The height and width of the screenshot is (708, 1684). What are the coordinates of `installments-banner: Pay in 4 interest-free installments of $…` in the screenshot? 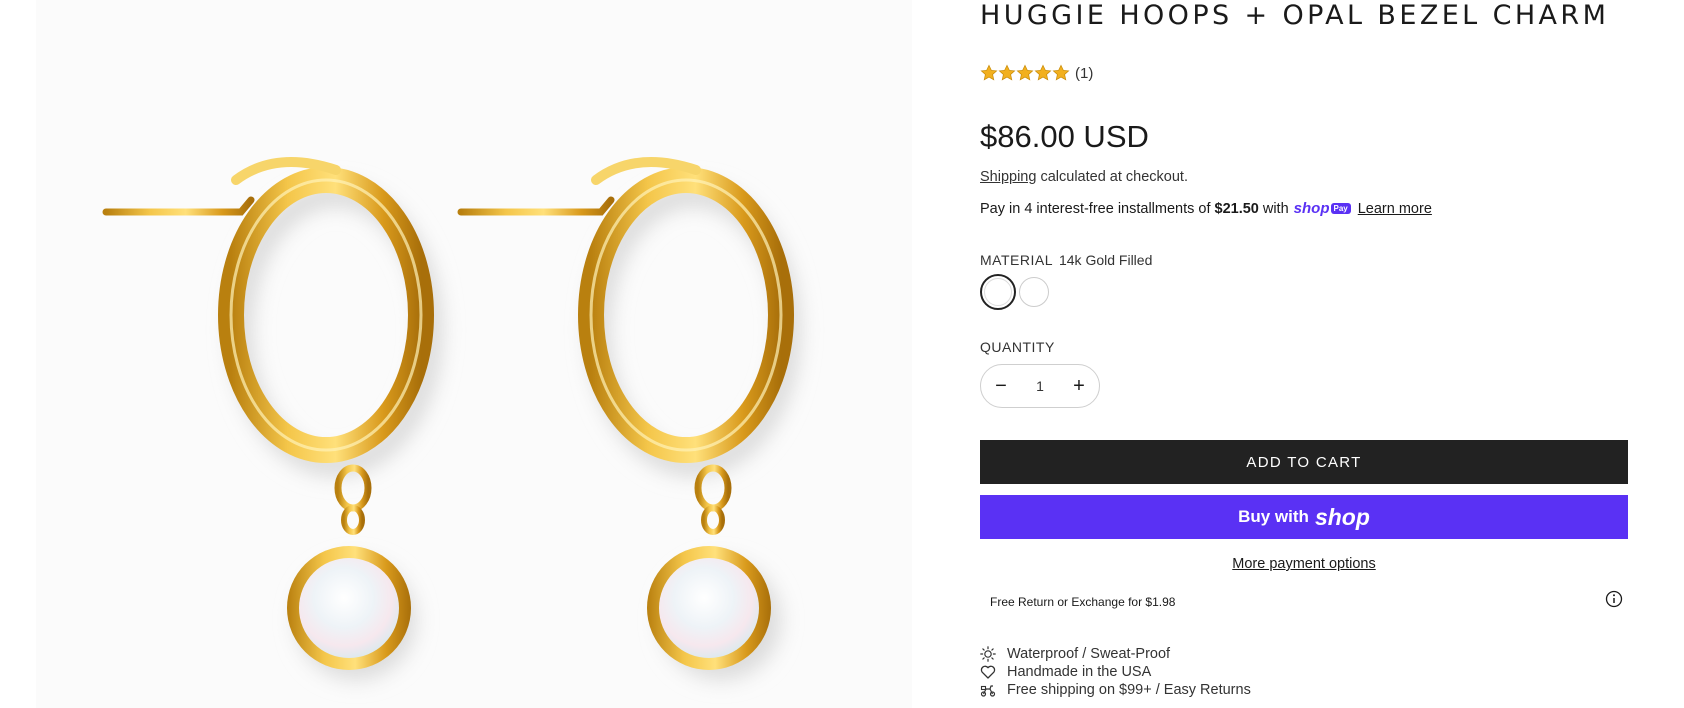 It's located at (1206, 208).